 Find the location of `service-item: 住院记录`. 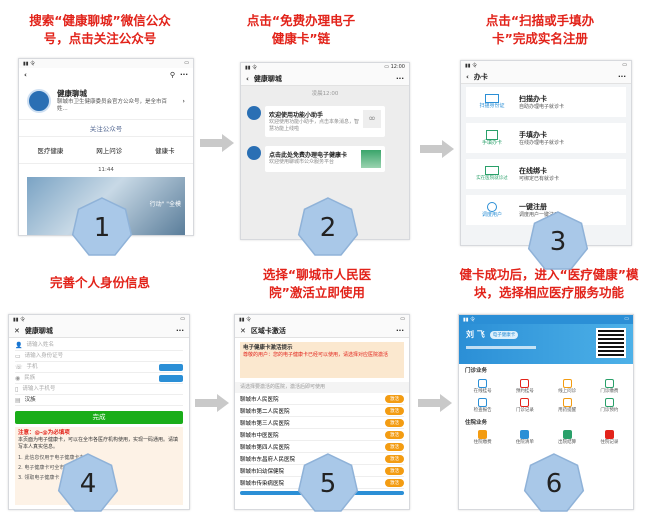

service-item: 住院记录 is located at coordinates (609, 438).